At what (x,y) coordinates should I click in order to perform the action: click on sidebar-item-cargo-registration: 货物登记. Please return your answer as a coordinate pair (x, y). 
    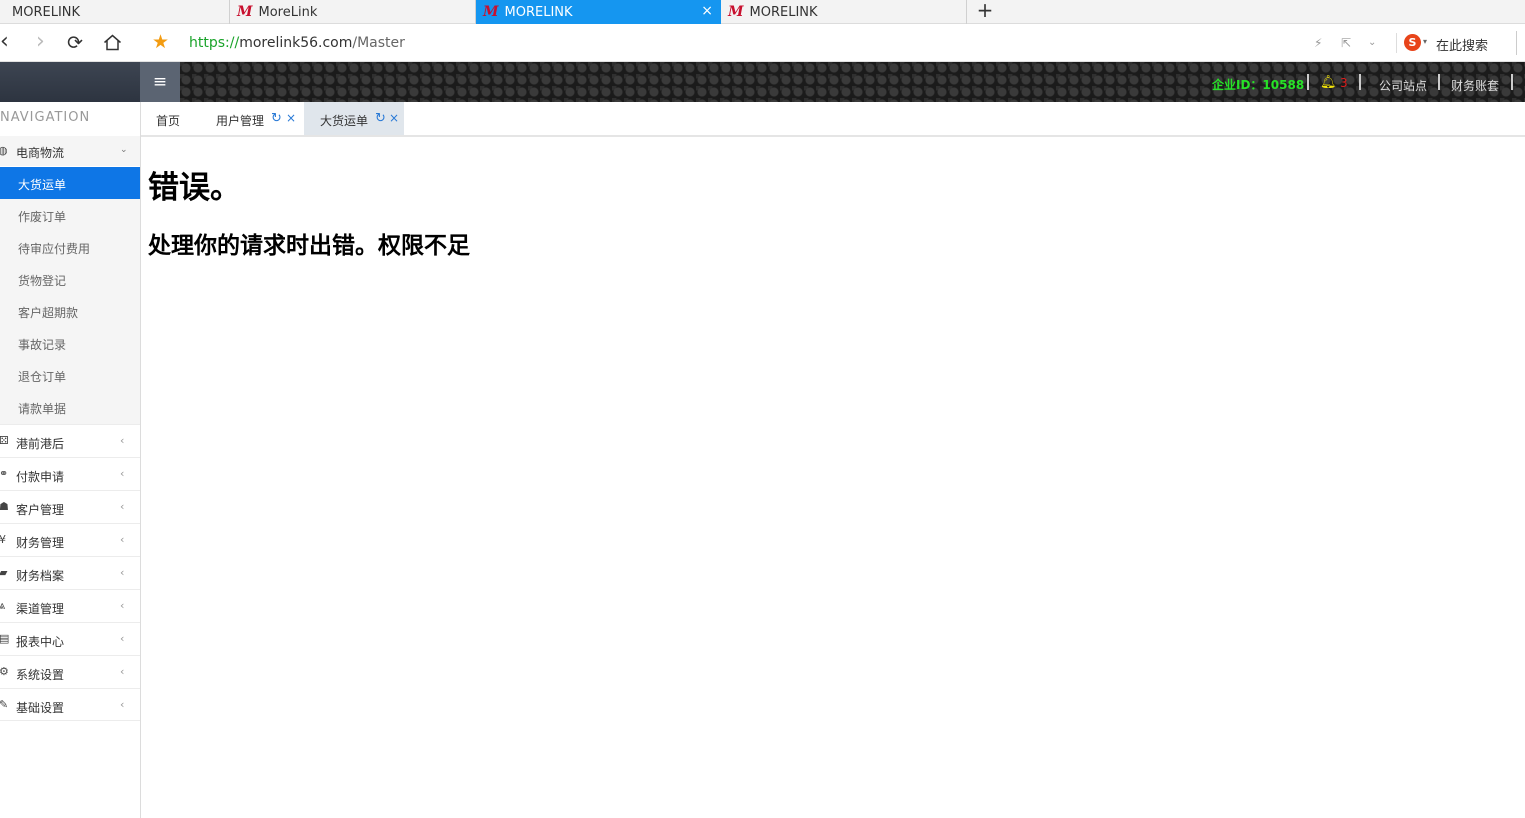
    Looking at the image, I should click on (70, 279).